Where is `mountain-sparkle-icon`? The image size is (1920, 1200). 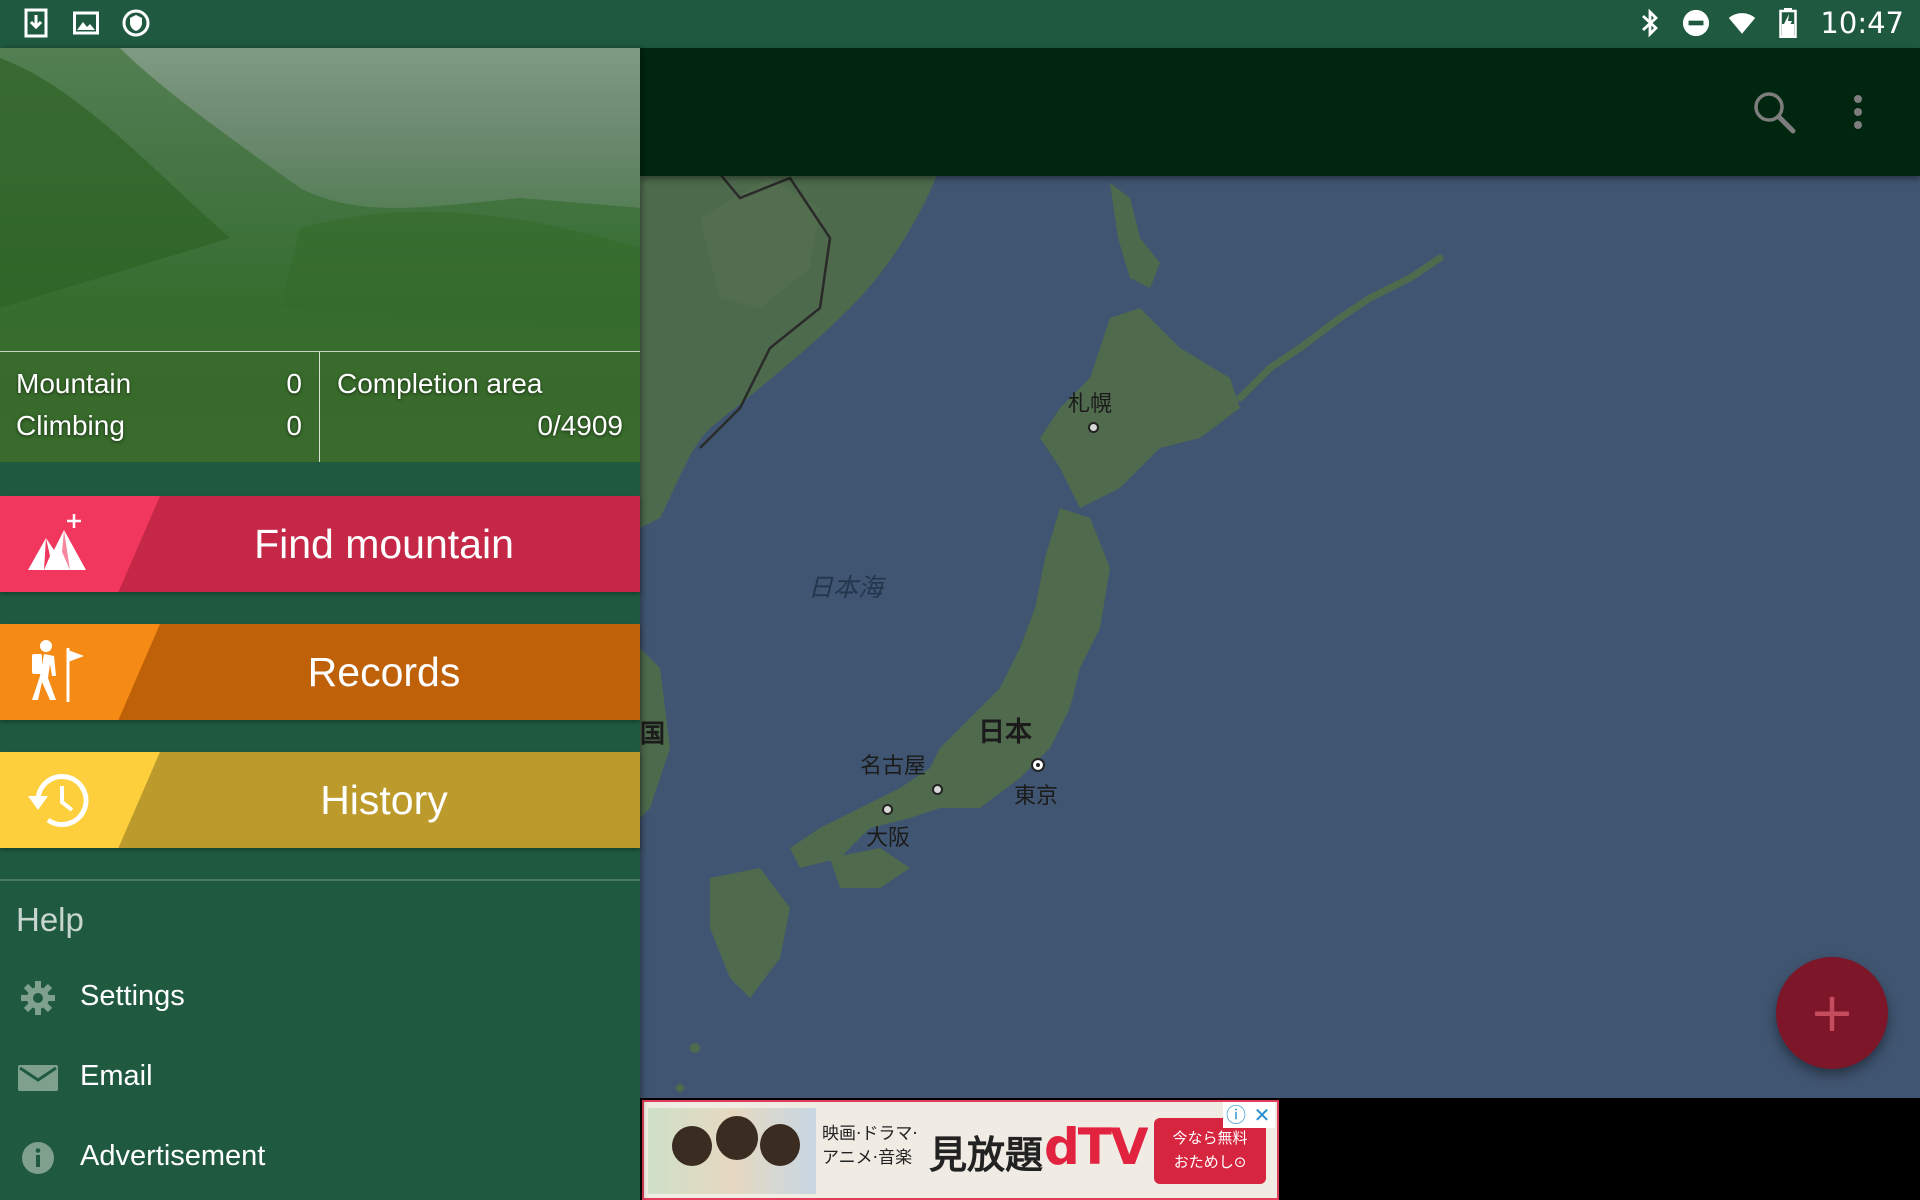 mountain-sparkle-icon is located at coordinates (58, 544).